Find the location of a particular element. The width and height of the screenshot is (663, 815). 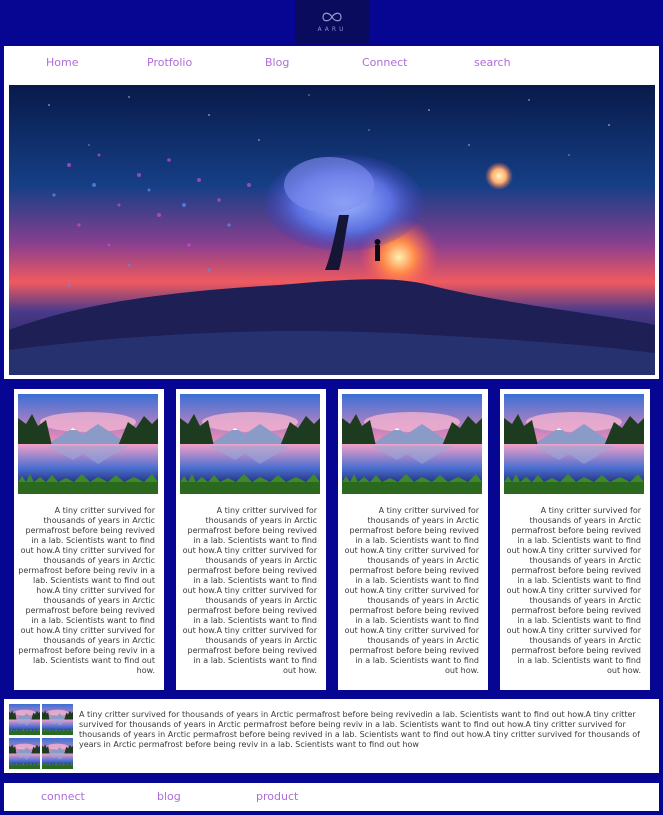

top-navigation: Home Protfolio Blog Connect search is located at coordinates (331, 64).